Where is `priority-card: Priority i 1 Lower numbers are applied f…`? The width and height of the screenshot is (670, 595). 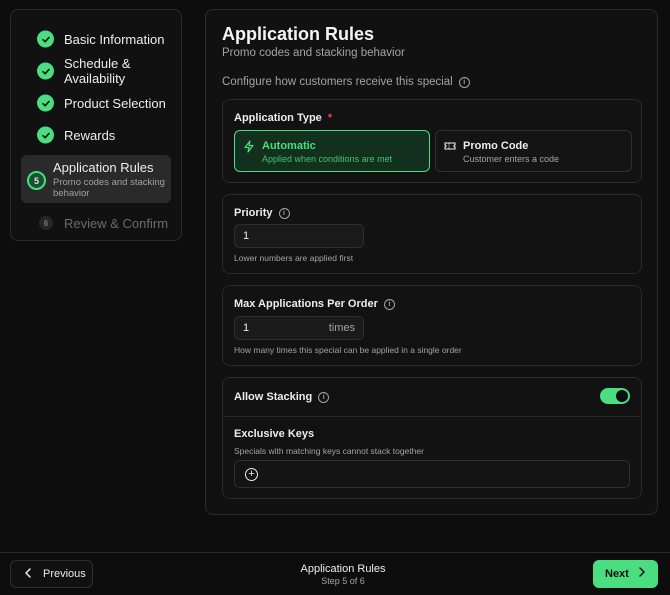
priority-card: Priority i 1 Lower numbers are applied f… is located at coordinates (432, 234).